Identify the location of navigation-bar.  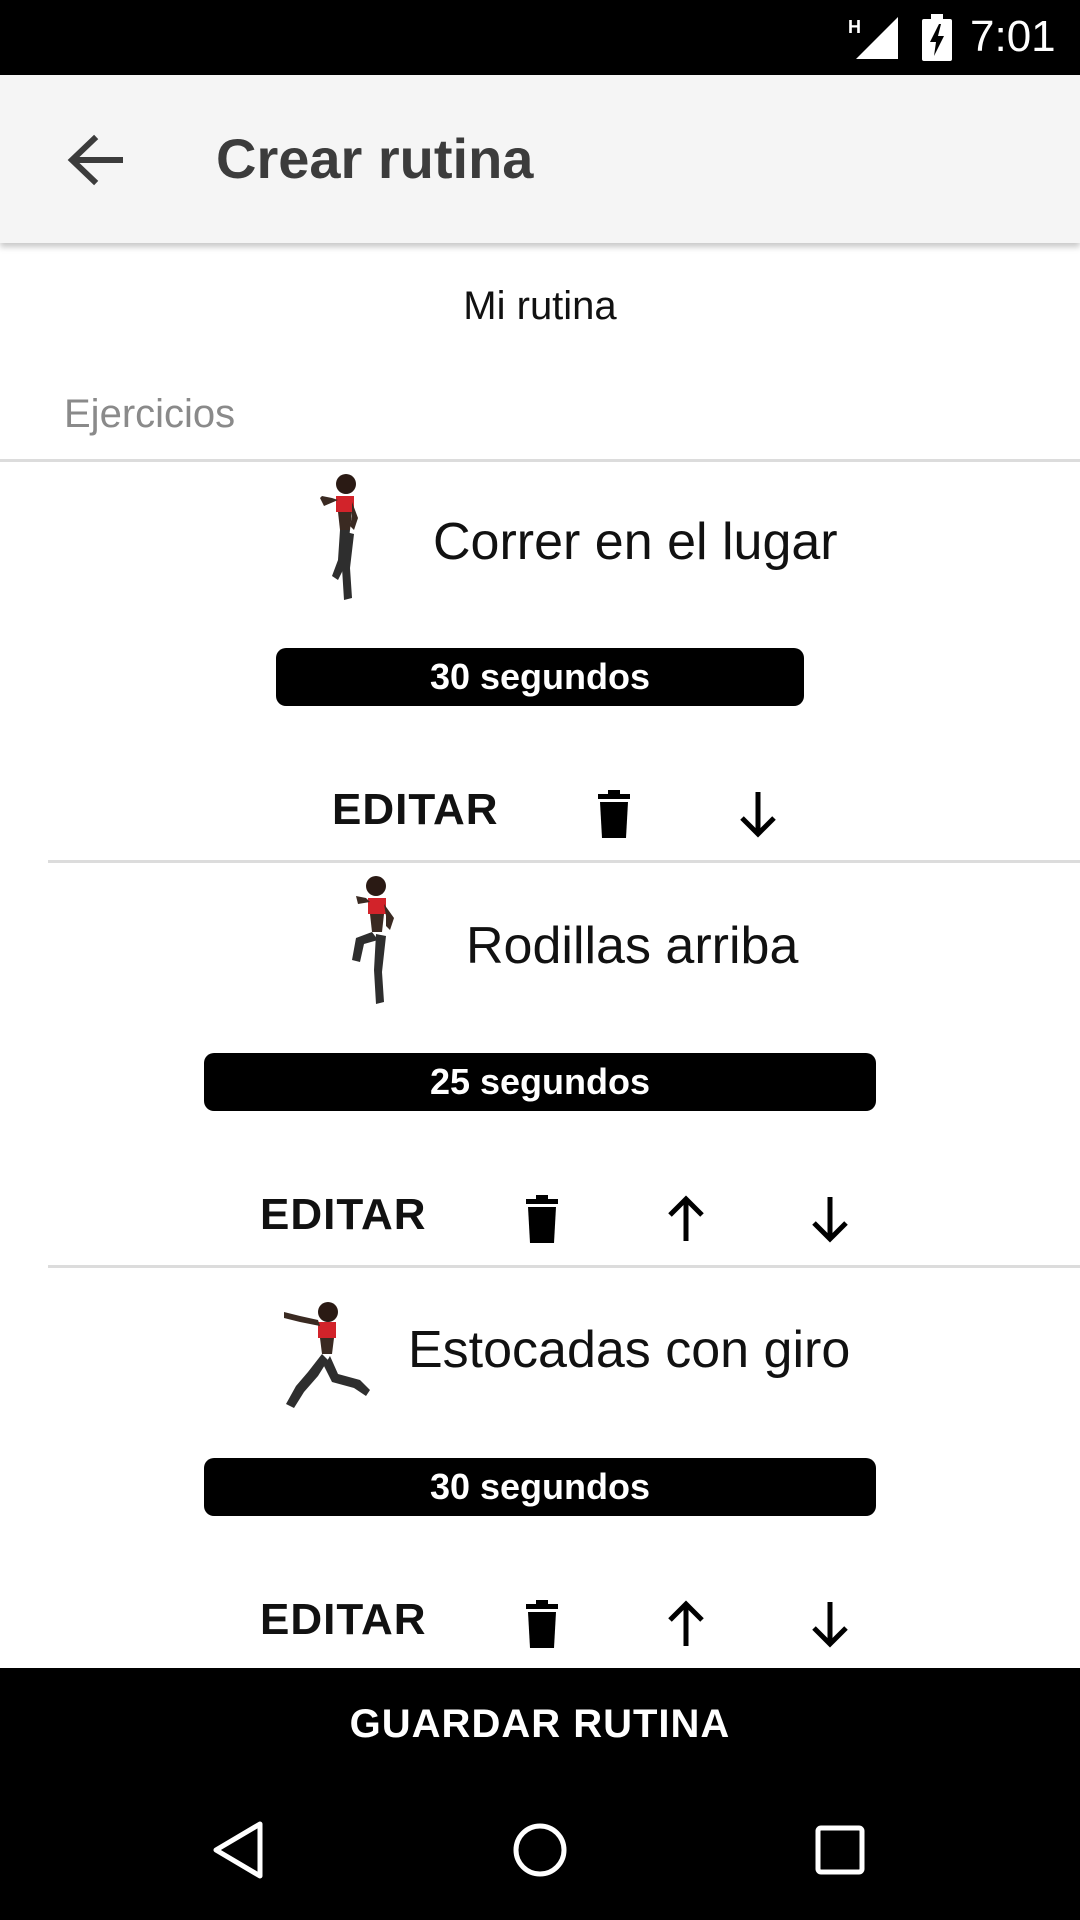
(540, 1850).